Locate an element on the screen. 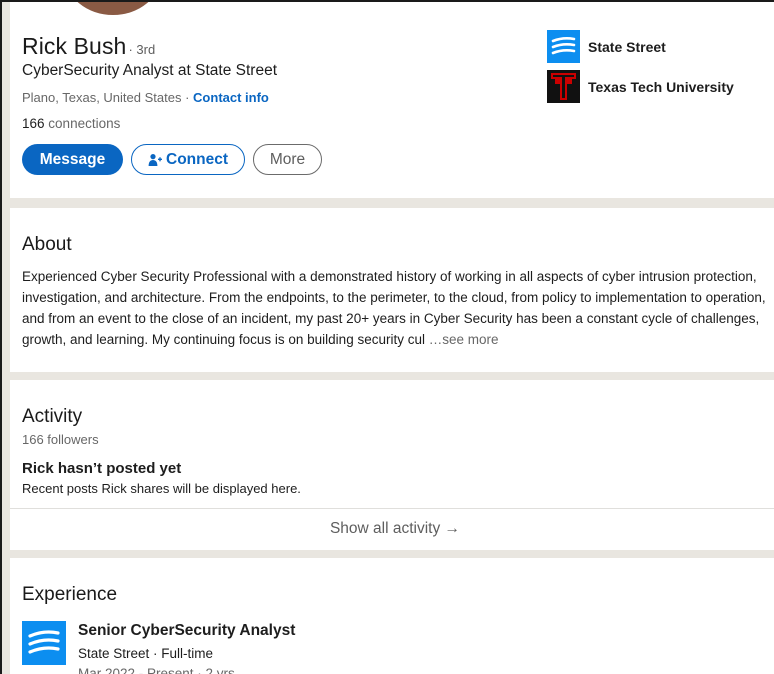 This screenshot has width=774, height=674. profile-name: Rick Bush is located at coordinates (74, 46).